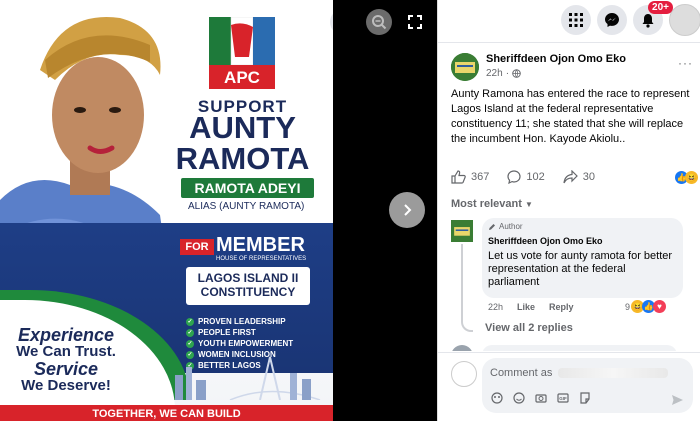 The width and height of the screenshot is (700, 421). I want to click on fullscreen-icon, so click(415, 22).